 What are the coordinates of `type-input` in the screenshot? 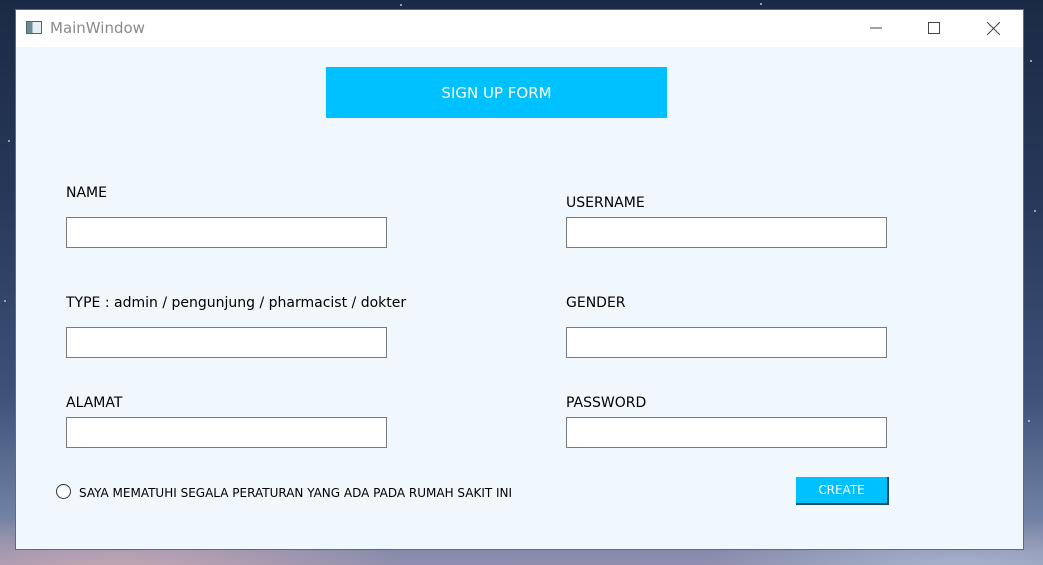 It's located at (226, 342).